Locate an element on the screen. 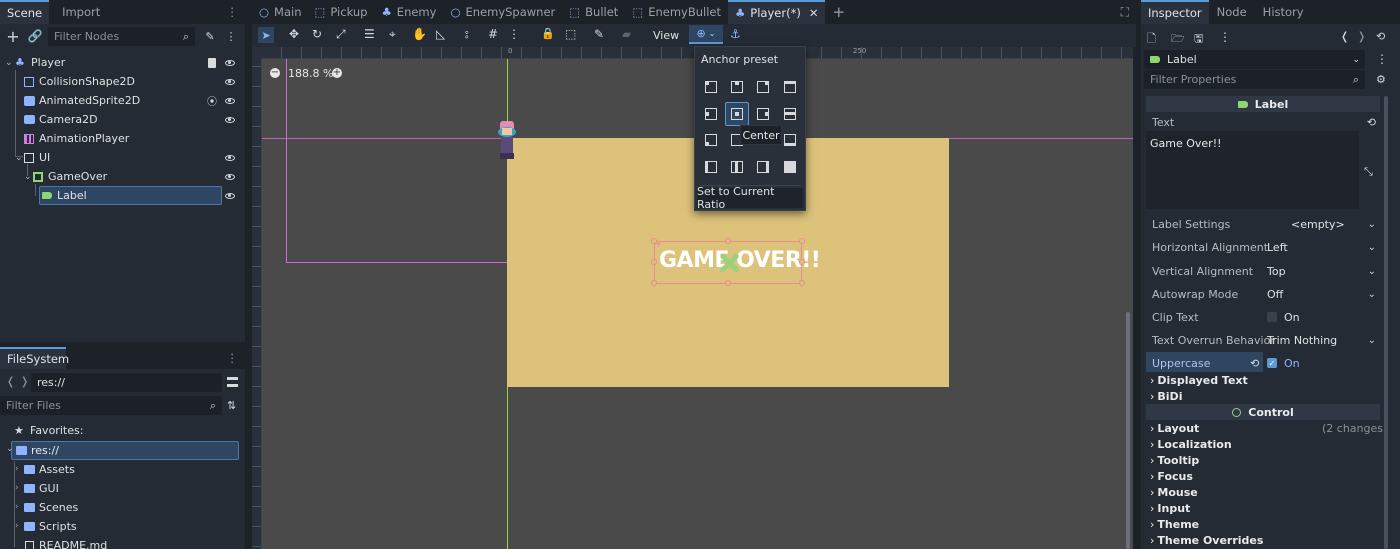 Image resolution: width=1400 pixels, height=549 pixels. ruler-mode-icon: ◺ is located at coordinates (440, 34).